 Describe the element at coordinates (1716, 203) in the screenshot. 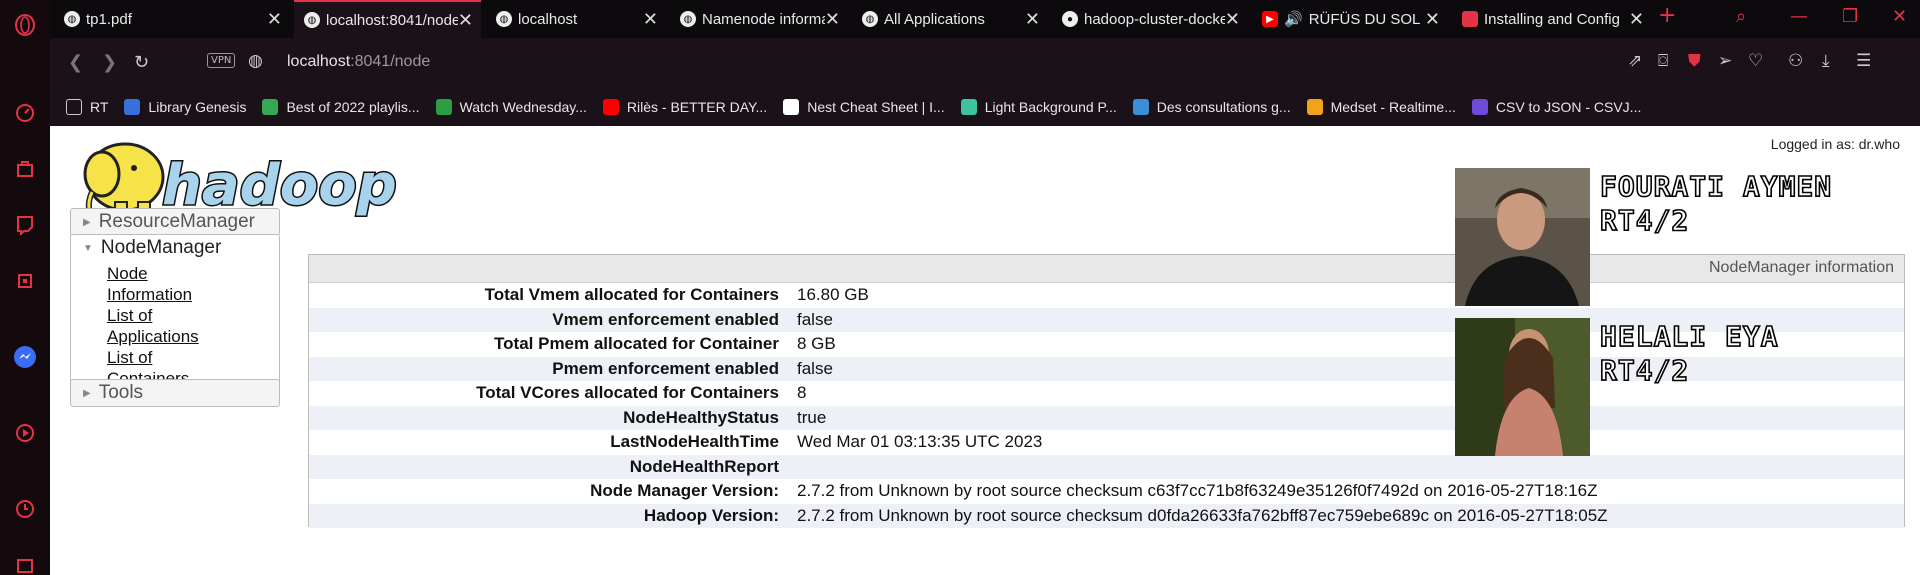

I see `student-1-name: FOURATI AYMEN RT4/2` at that location.